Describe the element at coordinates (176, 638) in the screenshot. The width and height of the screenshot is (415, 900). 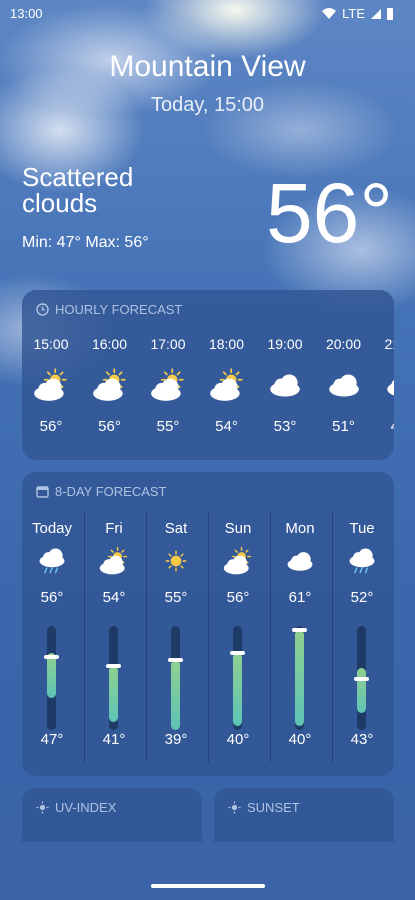
I see `daily-item: Sat 55° 39°` at that location.